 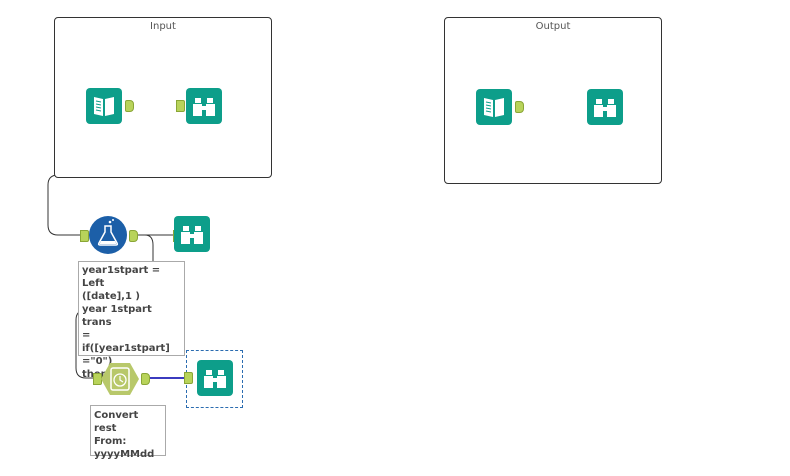 I want to click on formula-tool-output-anchor, so click(x=133, y=236).